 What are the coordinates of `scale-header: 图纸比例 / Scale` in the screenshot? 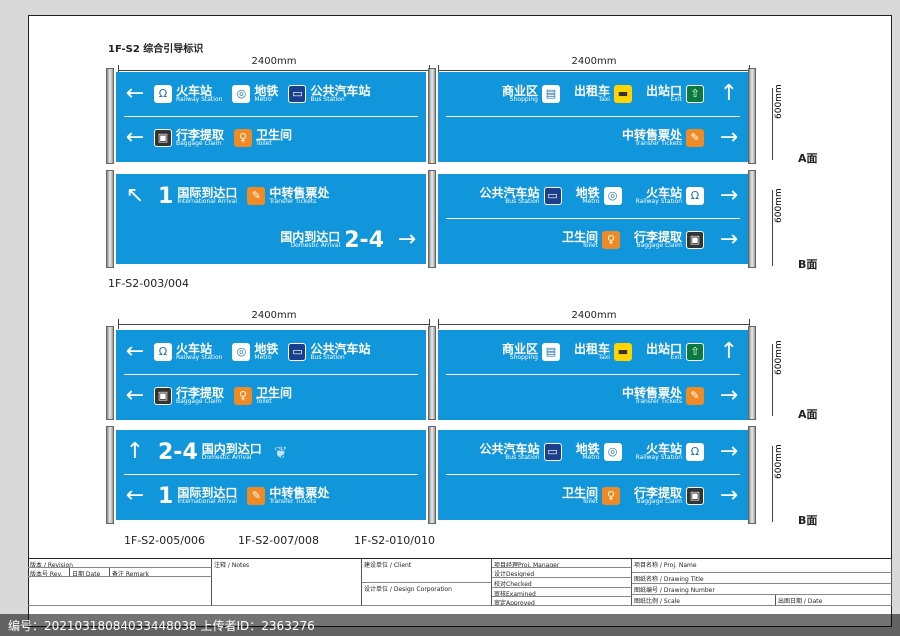 It's located at (704, 600).